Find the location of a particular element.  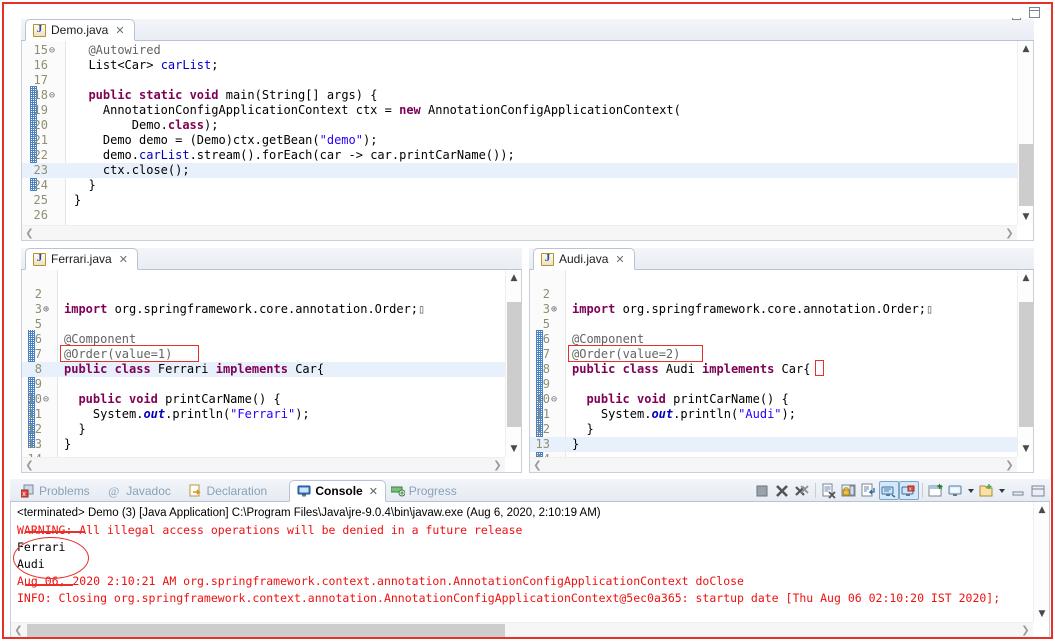

show-console-on-output-button is located at coordinates (889, 490).